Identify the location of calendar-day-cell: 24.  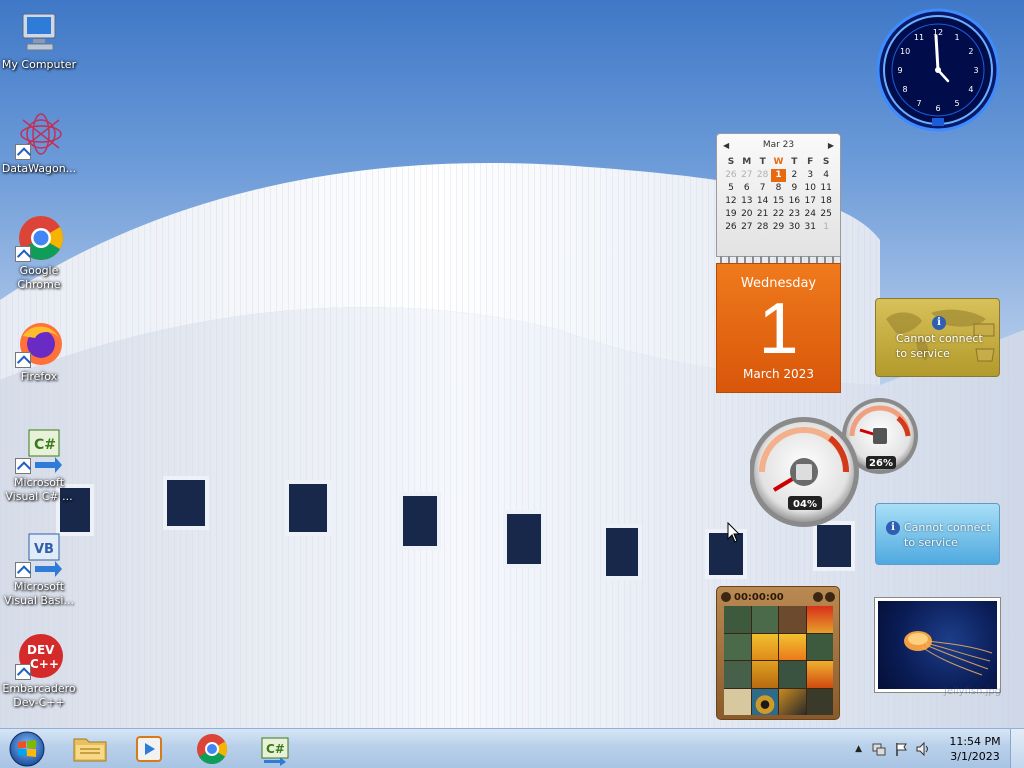
(810, 214).